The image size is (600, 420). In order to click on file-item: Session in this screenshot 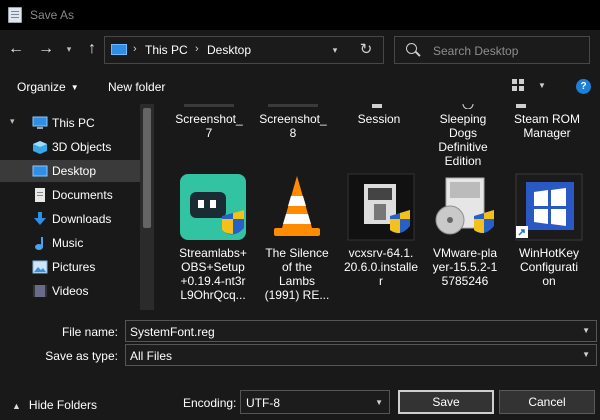, I will do `click(379, 115)`.